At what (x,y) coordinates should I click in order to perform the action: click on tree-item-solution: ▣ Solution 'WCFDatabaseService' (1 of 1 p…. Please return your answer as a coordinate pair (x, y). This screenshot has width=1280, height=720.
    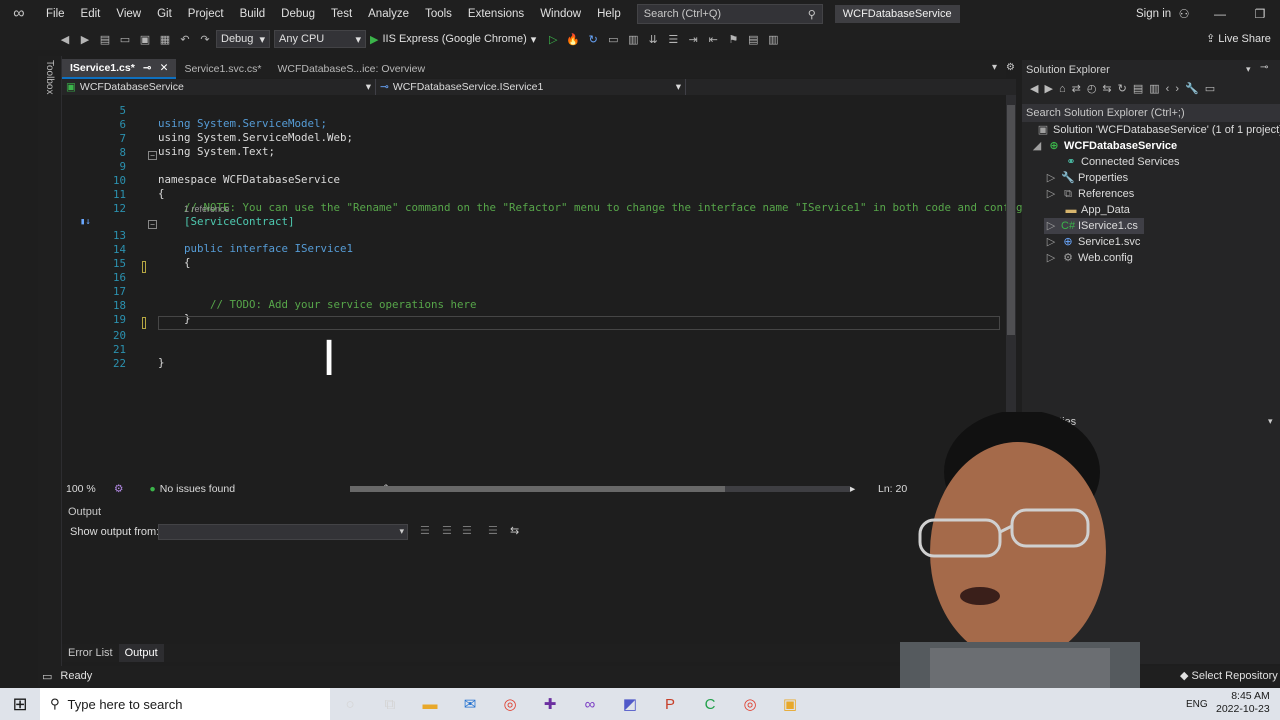
    Looking at the image, I should click on (1158, 130).